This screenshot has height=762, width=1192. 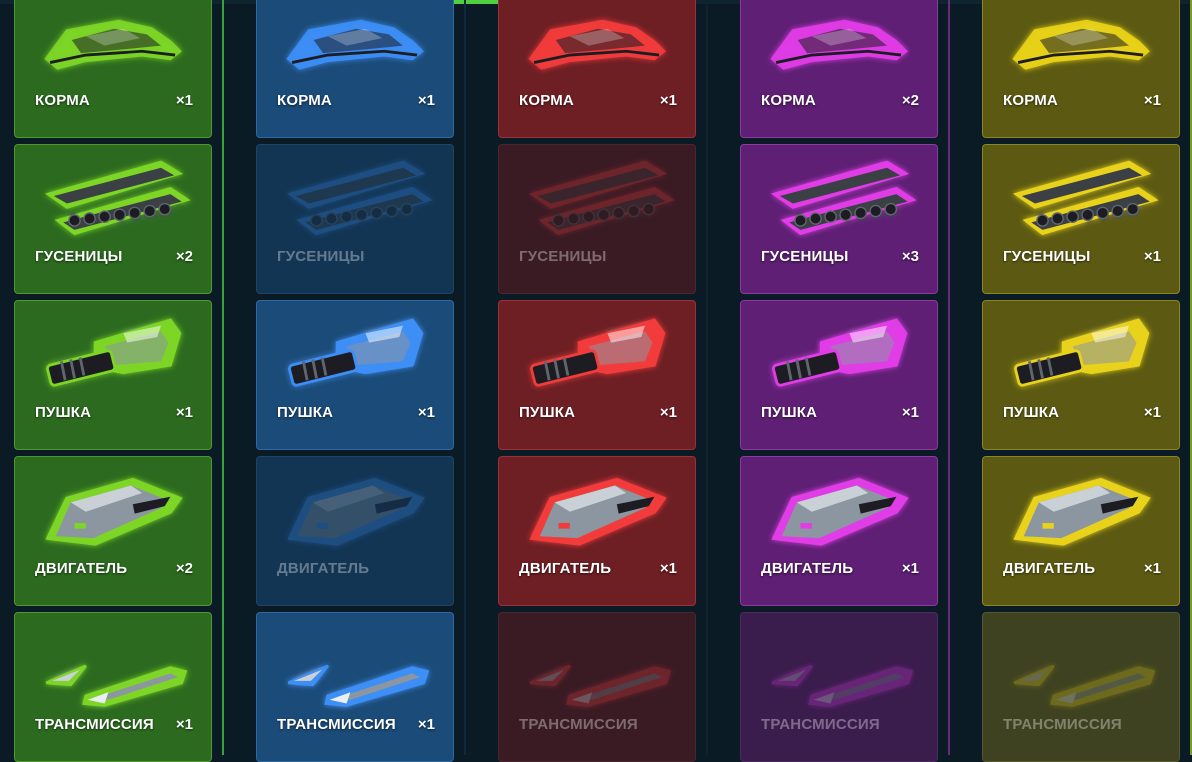 I want to click on part-card-tracks: ГУСЕНИЦЫ ×2, so click(x=113, y=219).